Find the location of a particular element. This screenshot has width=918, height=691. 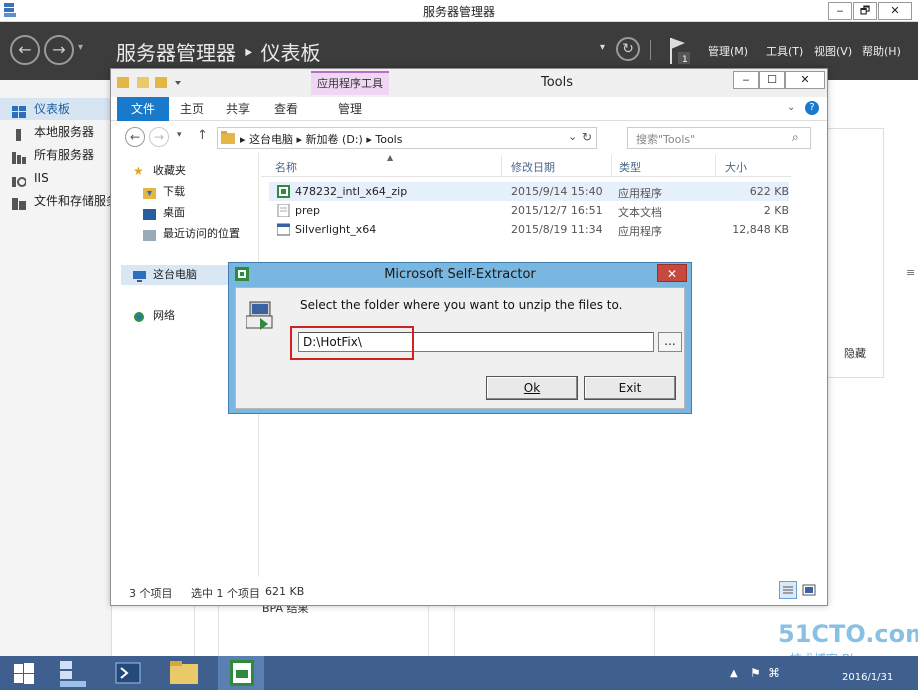

exit-button: Exit is located at coordinates (630, 388).